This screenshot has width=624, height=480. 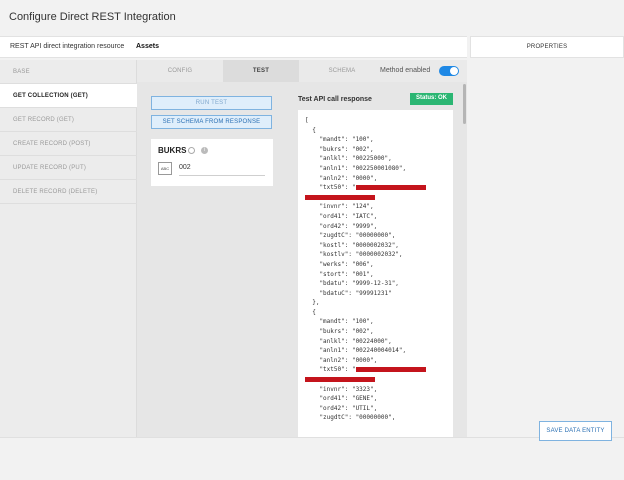 I want to click on response-line-text: "stort": "001",, so click(x=339, y=274).